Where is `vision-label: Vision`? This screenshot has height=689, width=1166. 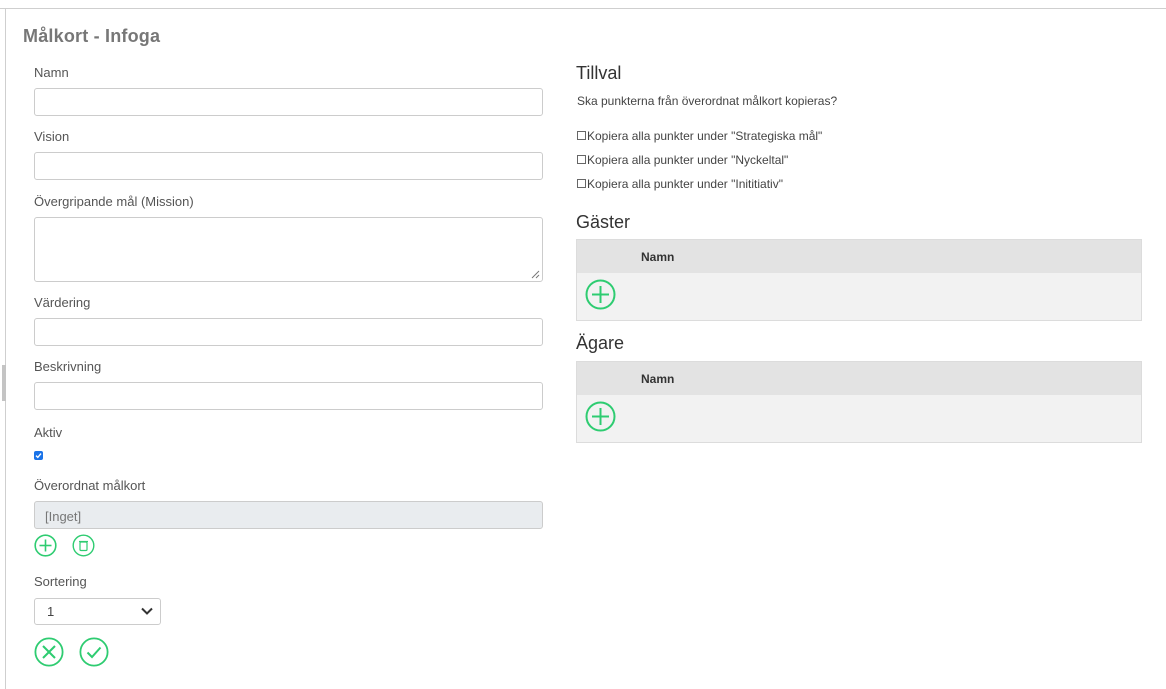
vision-label: Vision is located at coordinates (52, 136).